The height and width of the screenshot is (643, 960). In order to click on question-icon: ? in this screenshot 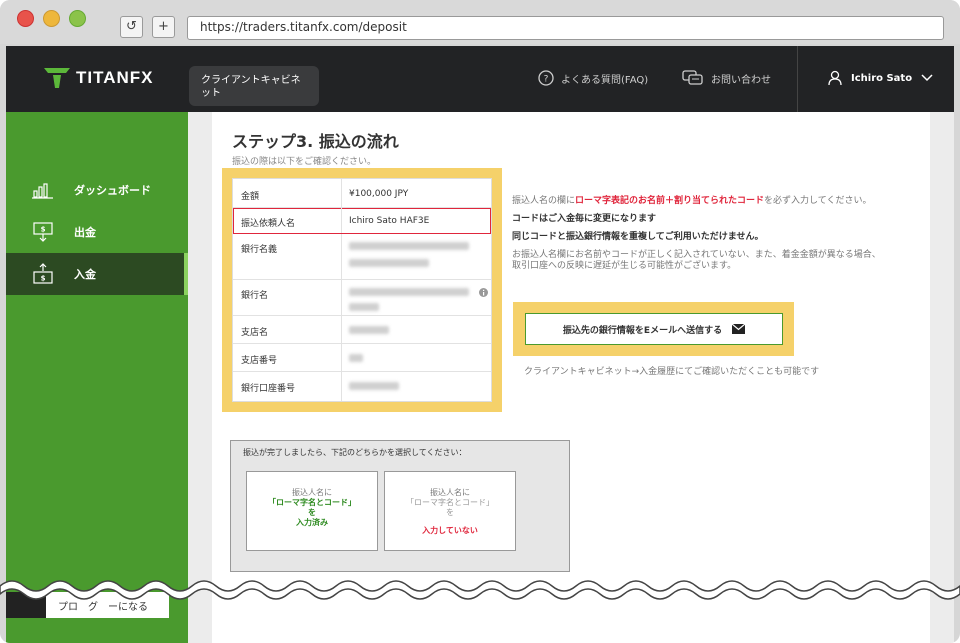, I will do `click(546, 78)`.